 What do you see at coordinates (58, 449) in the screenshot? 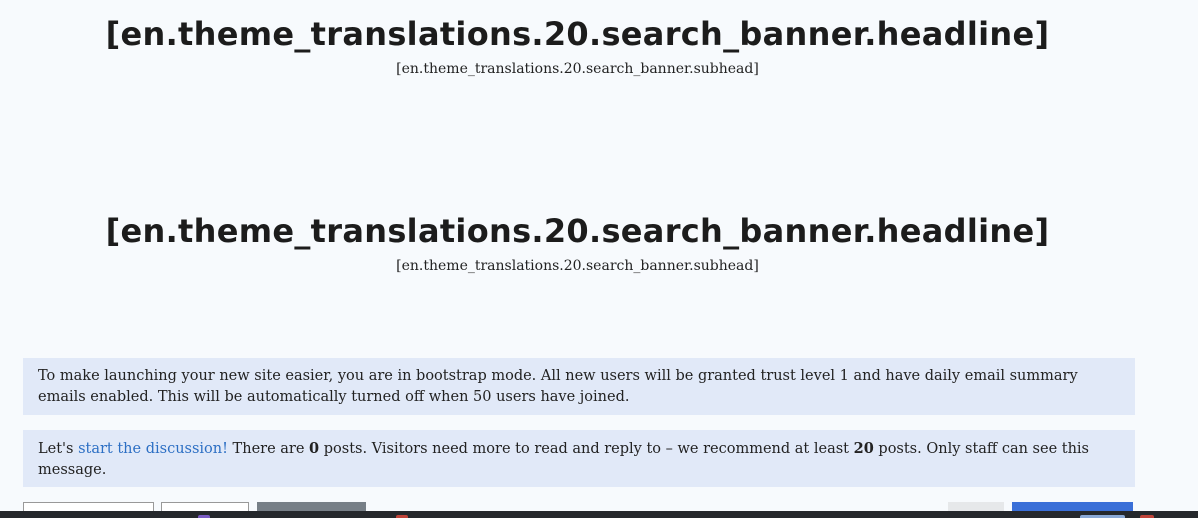
I see `notice-prefix: Let's` at bounding box center [58, 449].